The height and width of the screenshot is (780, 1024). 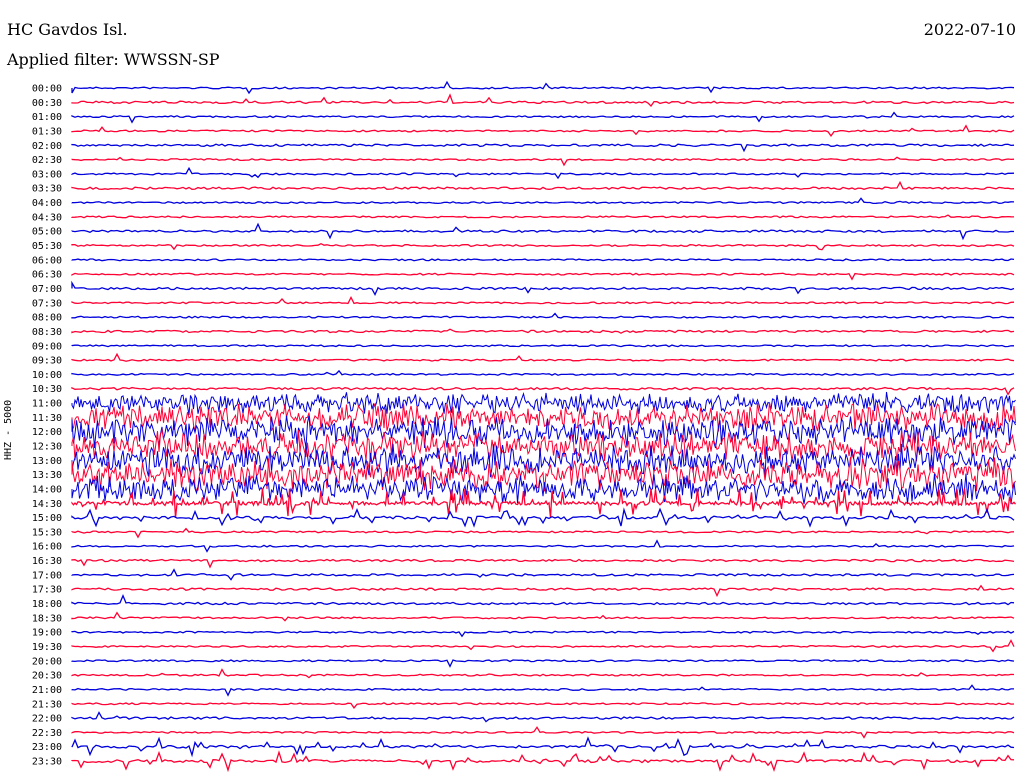 I want to click on time-tick-label: 23:30, so click(x=47, y=762).